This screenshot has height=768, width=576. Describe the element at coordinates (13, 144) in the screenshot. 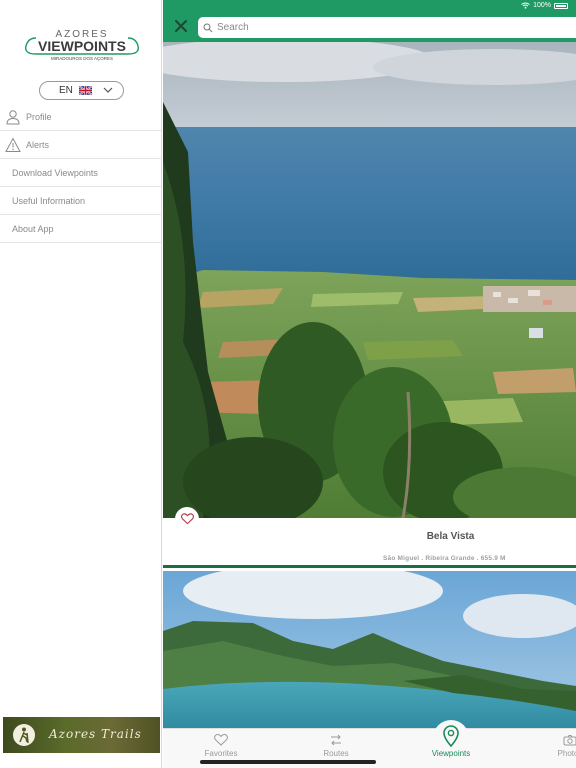

I see `warning-icon` at that location.